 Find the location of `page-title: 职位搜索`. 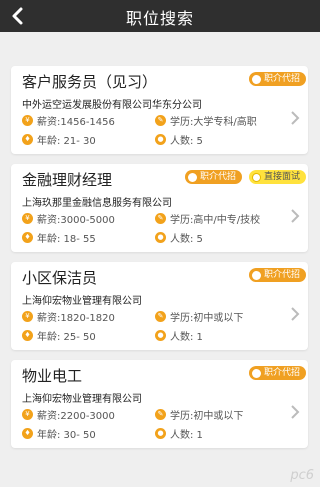

page-title: 职位搜索 is located at coordinates (159, 18).